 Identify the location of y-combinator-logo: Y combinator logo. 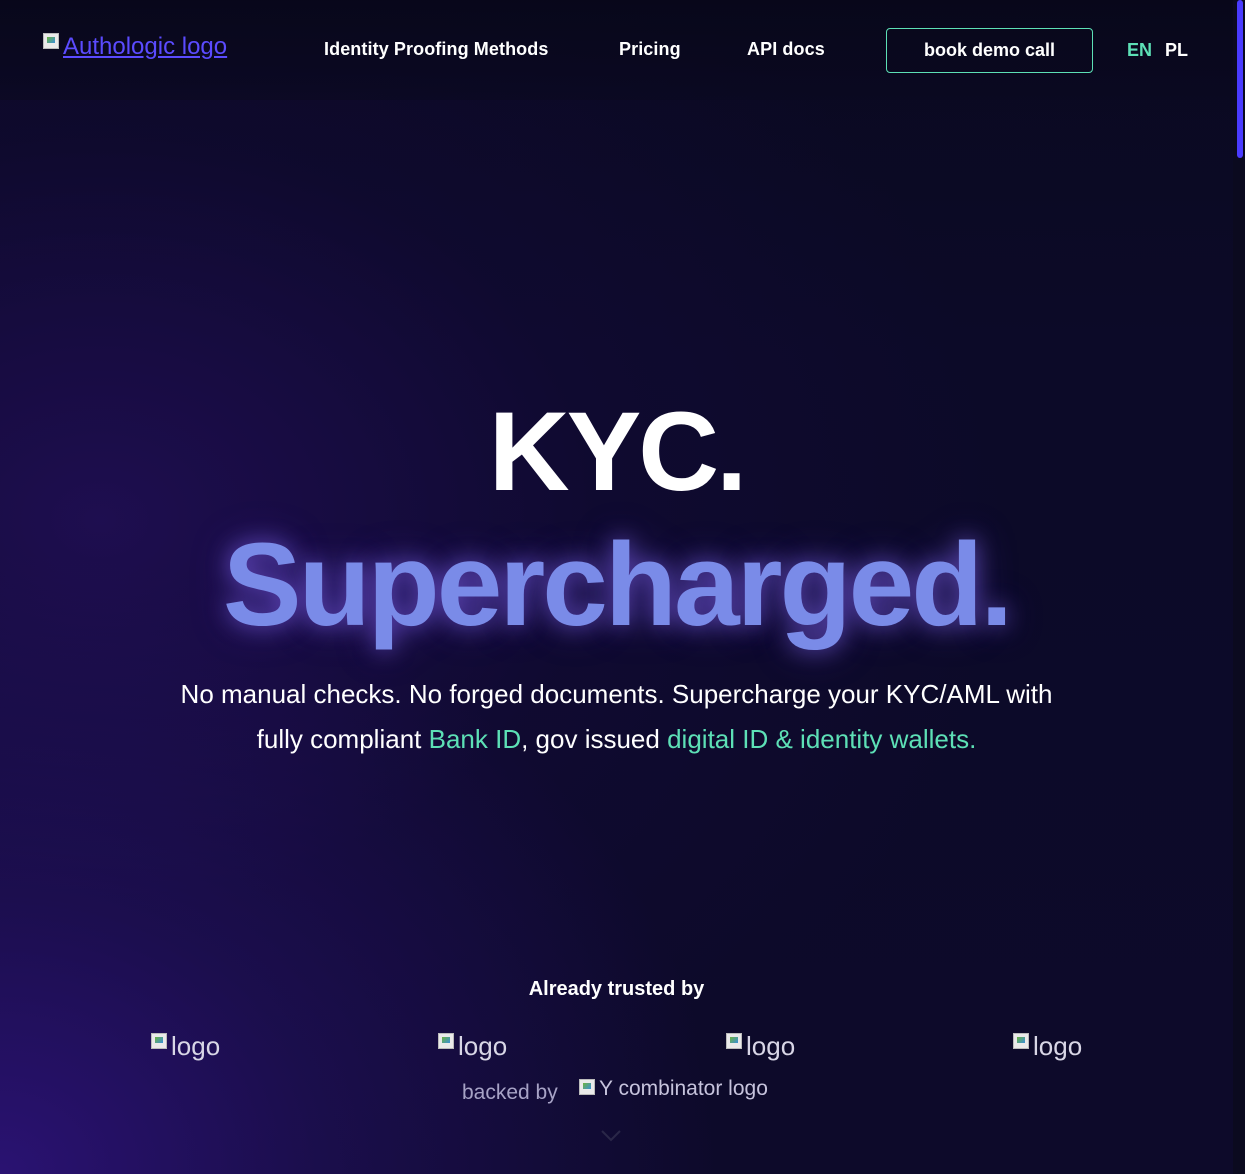
(673, 1089).